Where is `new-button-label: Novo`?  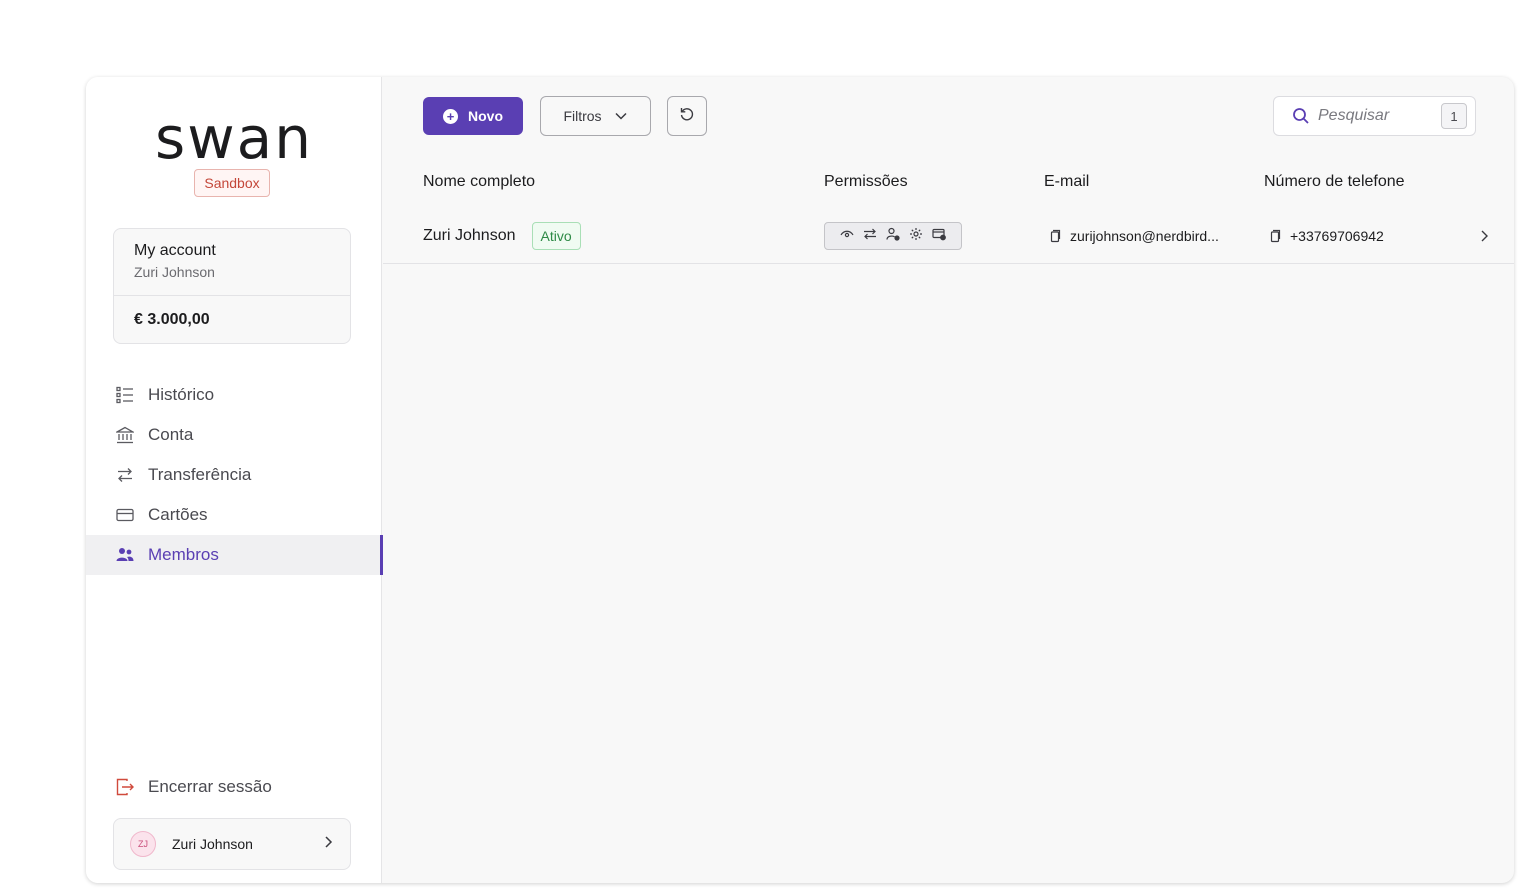 new-button-label: Novo is located at coordinates (485, 116).